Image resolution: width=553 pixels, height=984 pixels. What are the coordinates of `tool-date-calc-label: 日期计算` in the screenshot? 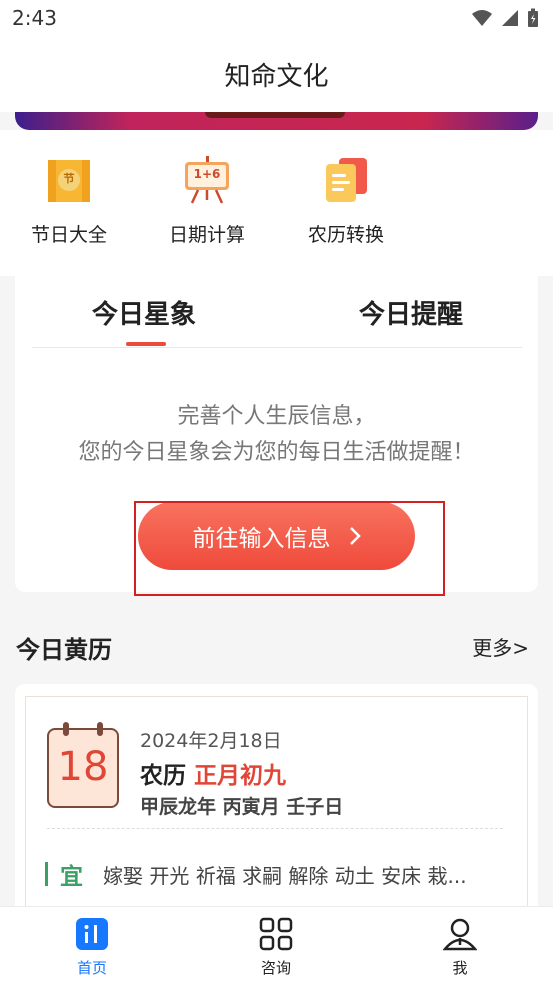 It's located at (206, 235).